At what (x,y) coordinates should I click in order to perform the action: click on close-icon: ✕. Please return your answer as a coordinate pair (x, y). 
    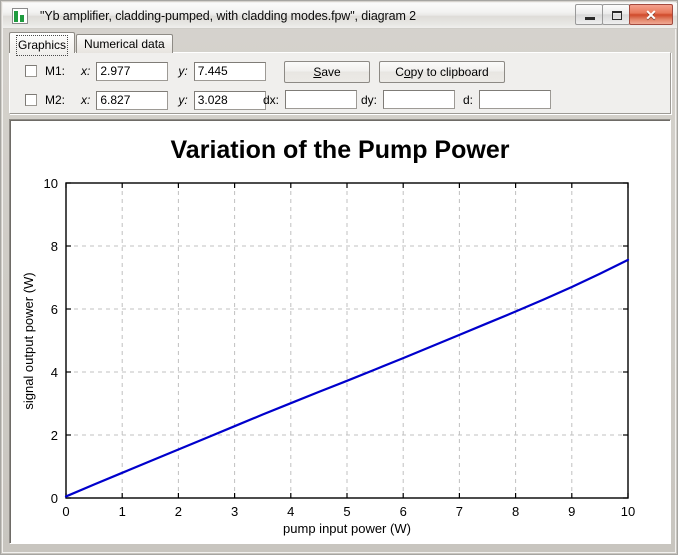
    Looking at the image, I should click on (651, 15).